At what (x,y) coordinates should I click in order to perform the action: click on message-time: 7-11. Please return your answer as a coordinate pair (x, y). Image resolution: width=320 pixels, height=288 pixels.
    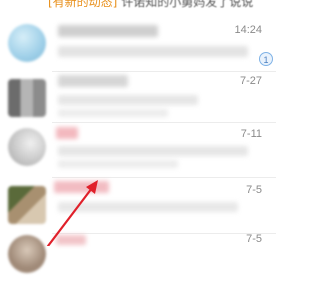
    Looking at the image, I should click on (251, 134).